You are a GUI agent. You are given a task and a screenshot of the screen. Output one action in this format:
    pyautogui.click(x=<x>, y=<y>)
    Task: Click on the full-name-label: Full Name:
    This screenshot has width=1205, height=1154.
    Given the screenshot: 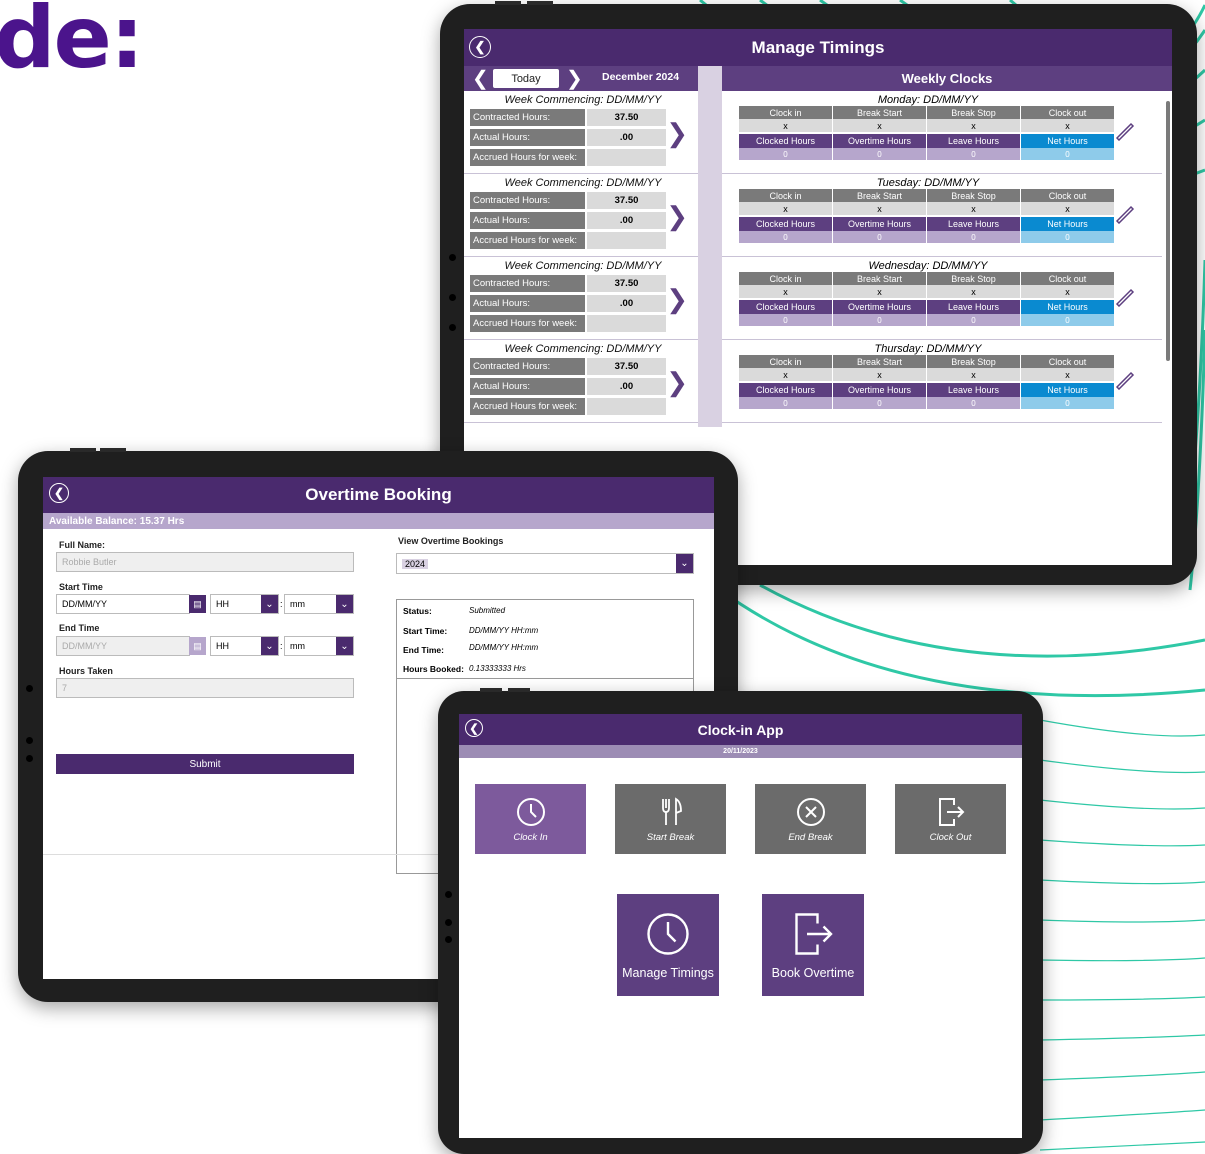 What is the action you would take?
    pyautogui.click(x=82, y=545)
    